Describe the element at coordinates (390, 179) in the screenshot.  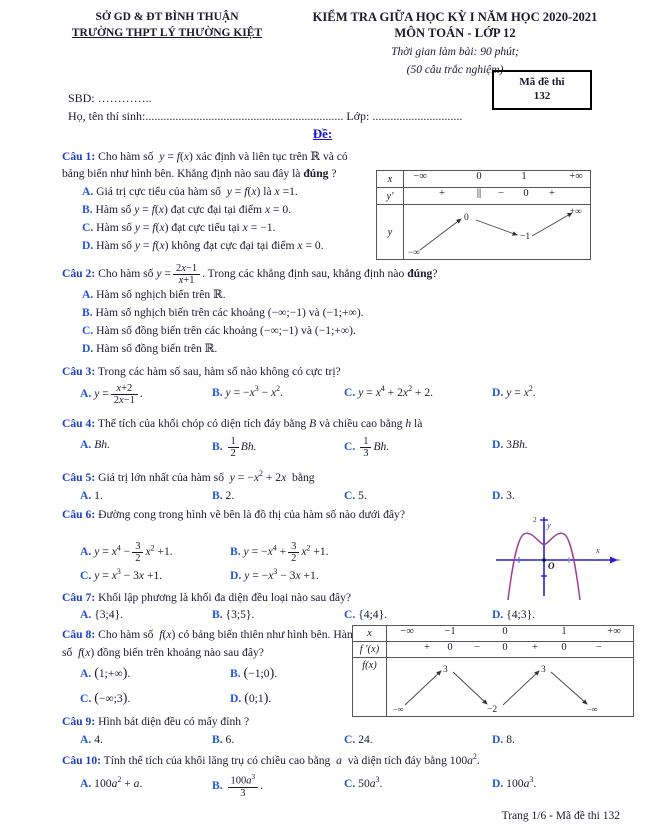
I see `var-label-x: x` at that location.